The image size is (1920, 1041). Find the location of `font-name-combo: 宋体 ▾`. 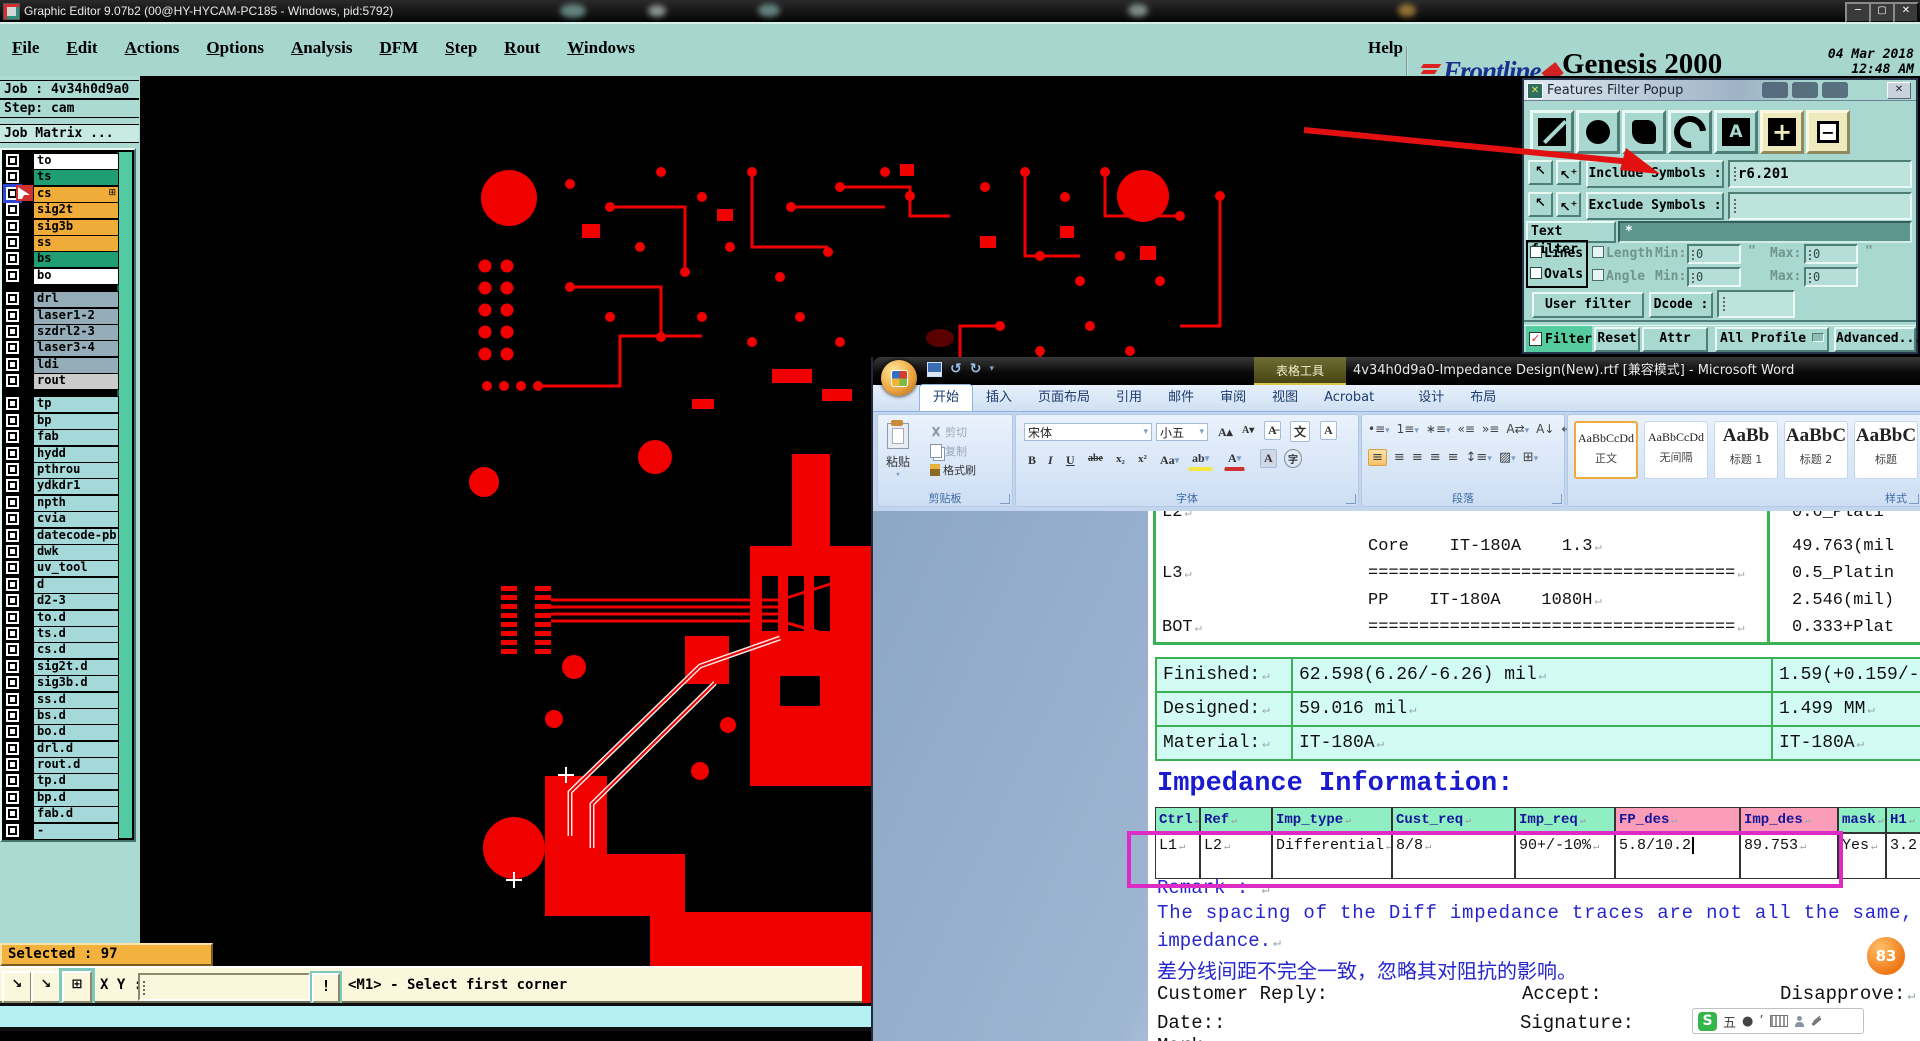

font-name-combo: 宋体 ▾ is located at coordinates (1088, 432).